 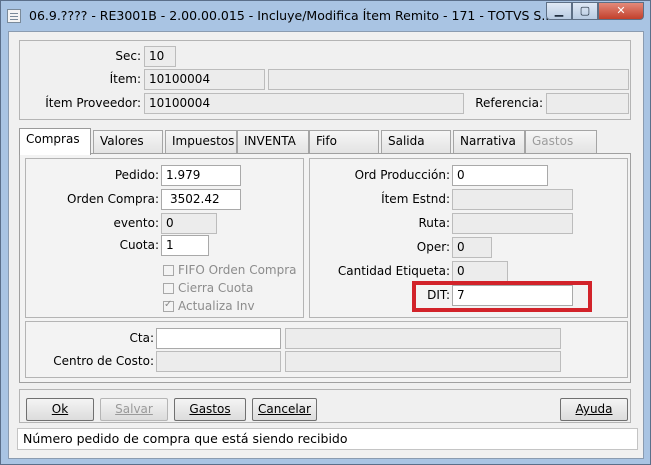 What do you see at coordinates (139, 245) in the screenshot?
I see `cuota-label: Cuota:` at bounding box center [139, 245].